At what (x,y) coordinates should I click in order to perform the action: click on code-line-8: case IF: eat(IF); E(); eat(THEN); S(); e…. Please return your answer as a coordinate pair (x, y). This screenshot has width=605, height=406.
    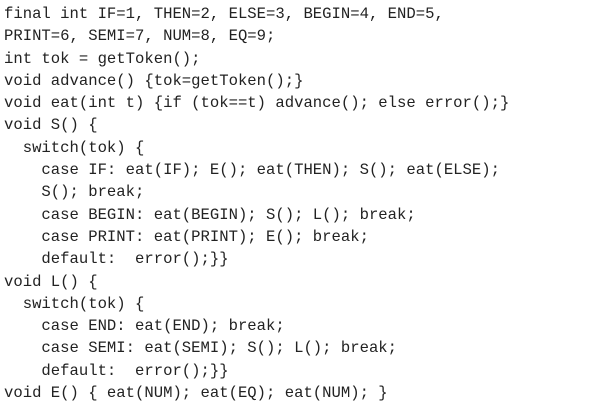
    Looking at the image, I should click on (252, 170).